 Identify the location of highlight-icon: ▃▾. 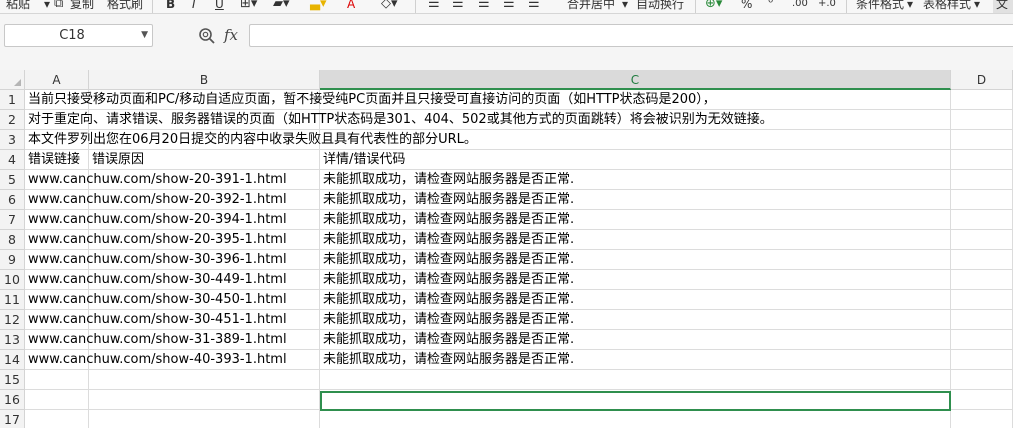
(318, 6).